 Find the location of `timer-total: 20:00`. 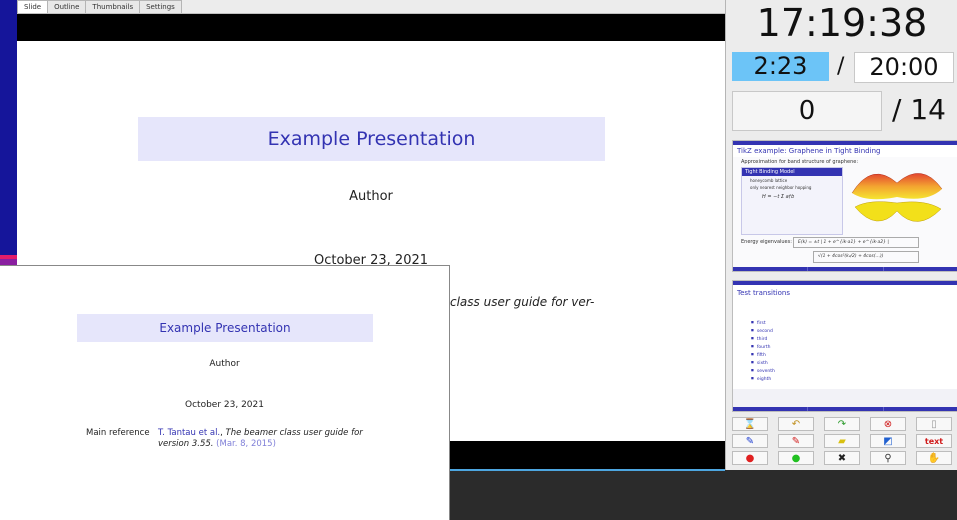

timer-total: 20:00 is located at coordinates (904, 67).